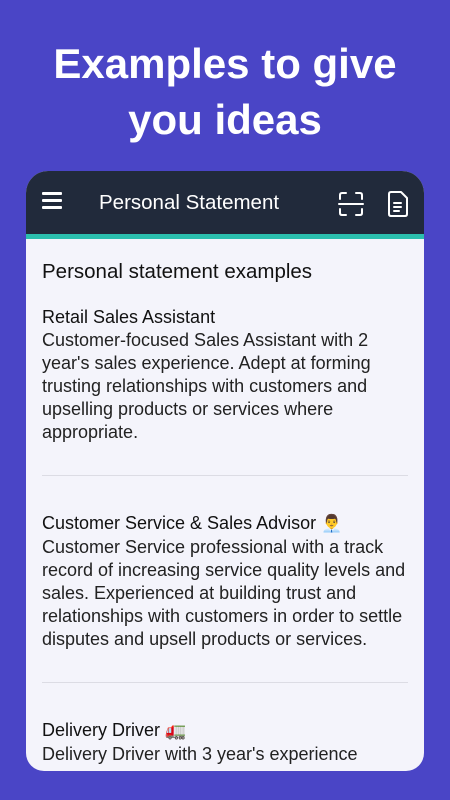  I want to click on headline-line-2: you ideas, so click(225, 119).